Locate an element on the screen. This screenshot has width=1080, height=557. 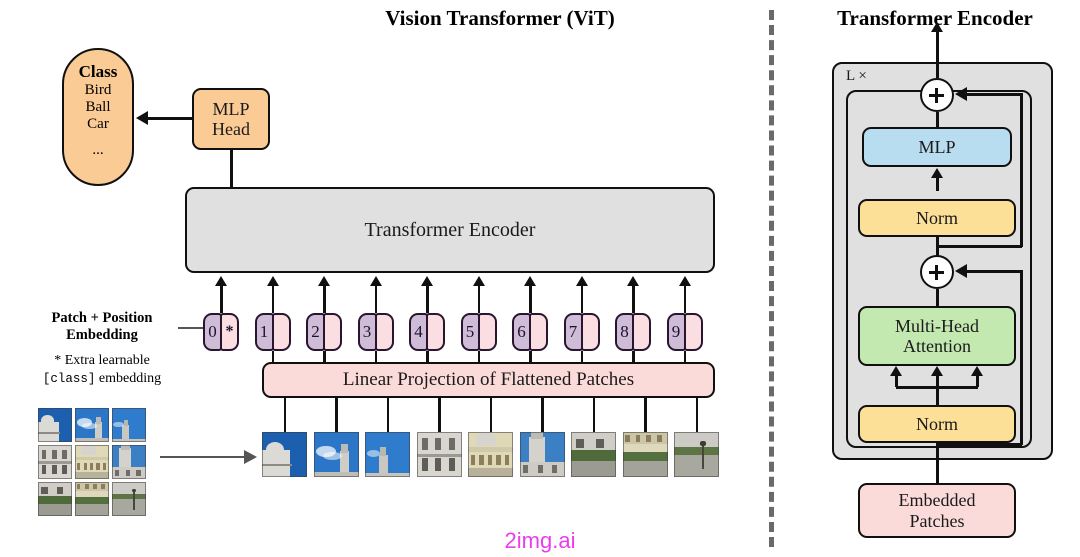
patch-position-embedding-label: Patch + Position Embedding is located at coordinates (102, 327).